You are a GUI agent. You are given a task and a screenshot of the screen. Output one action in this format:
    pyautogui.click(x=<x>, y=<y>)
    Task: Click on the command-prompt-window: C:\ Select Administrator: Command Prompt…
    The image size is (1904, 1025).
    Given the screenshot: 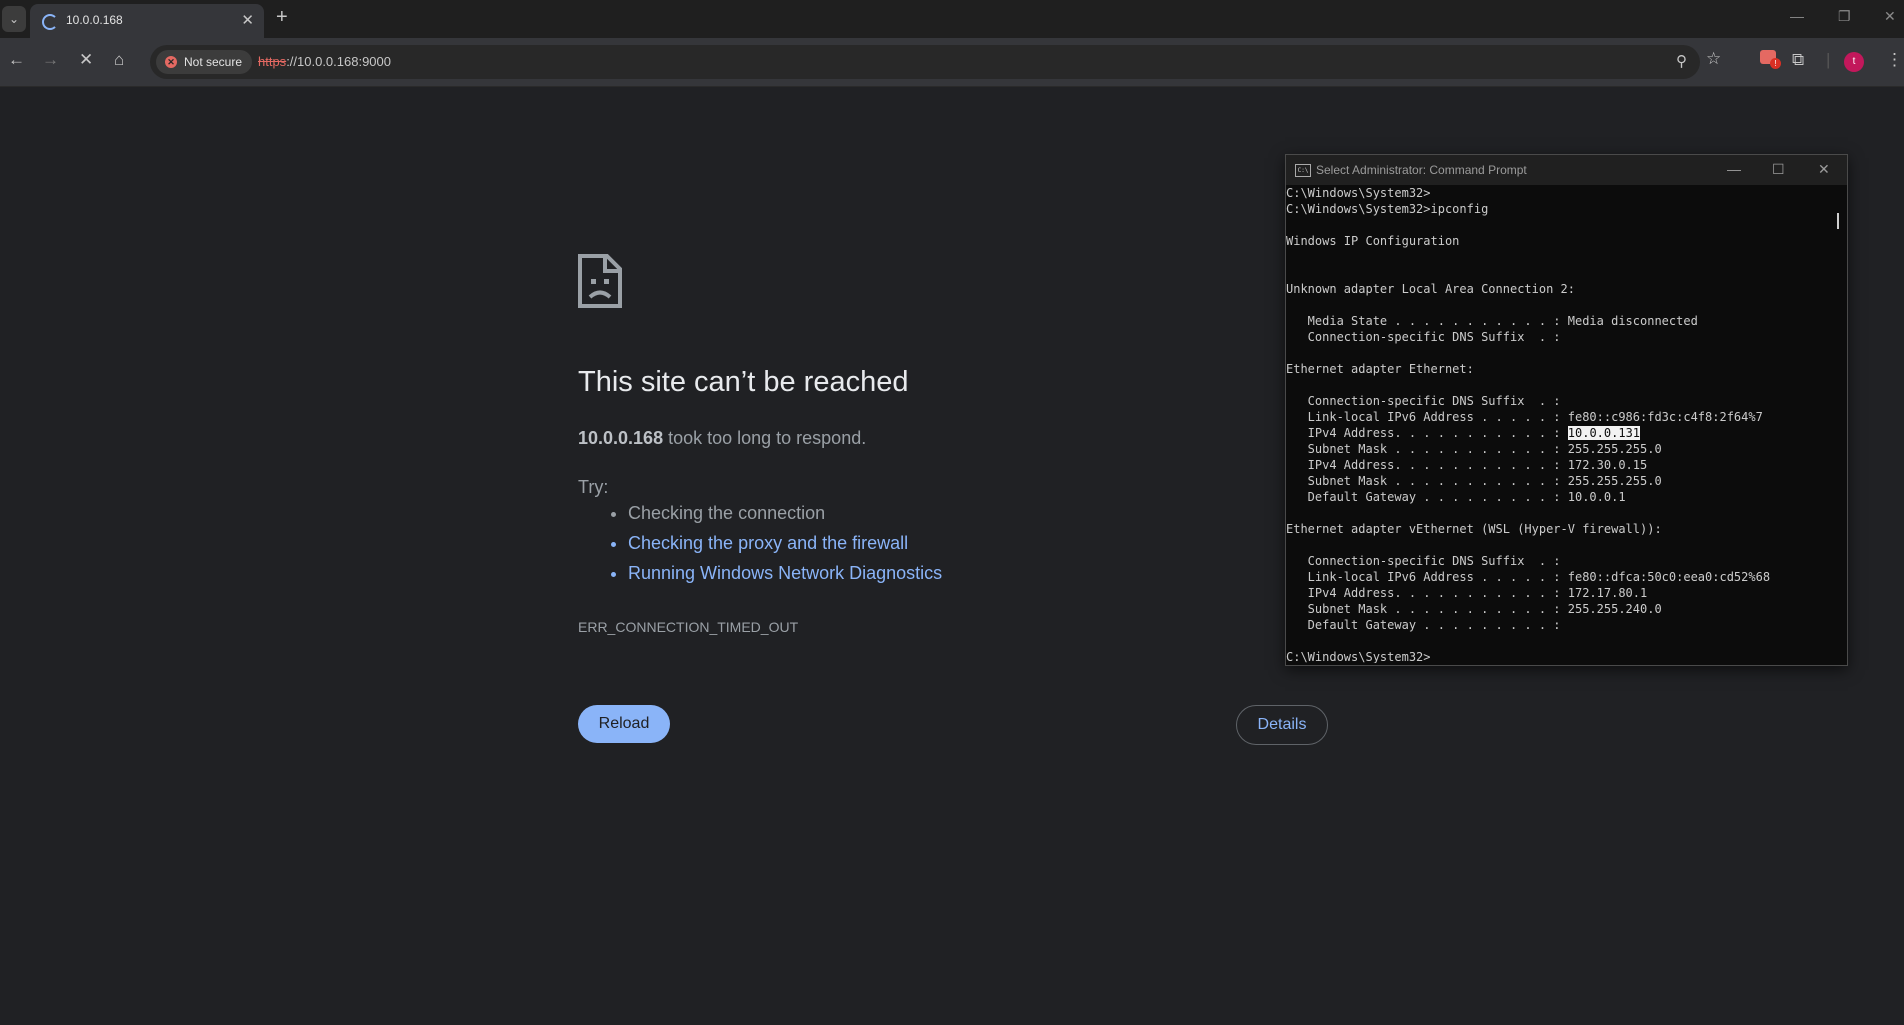 What is the action you would take?
    pyautogui.click(x=1566, y=410)
    